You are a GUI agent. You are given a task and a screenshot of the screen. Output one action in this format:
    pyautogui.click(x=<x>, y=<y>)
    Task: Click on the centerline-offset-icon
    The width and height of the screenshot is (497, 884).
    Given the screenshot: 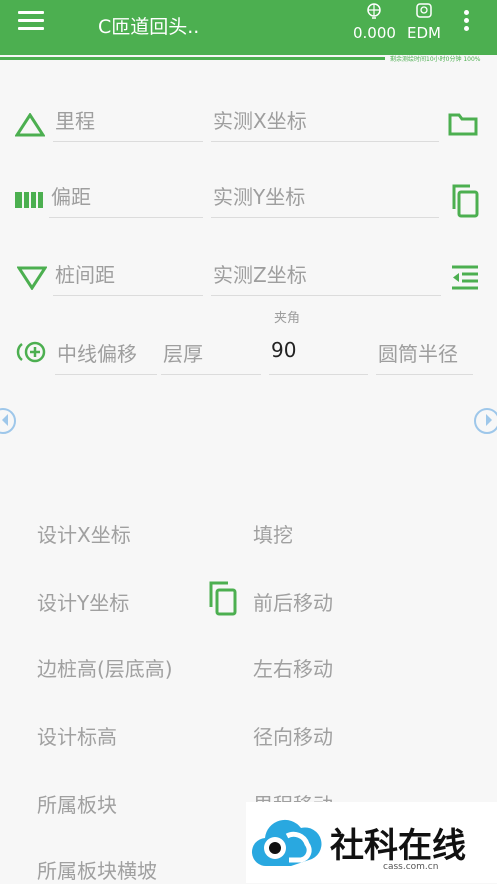 What is the action you would take?
    pyautogui.click(x=31, y=352)
    